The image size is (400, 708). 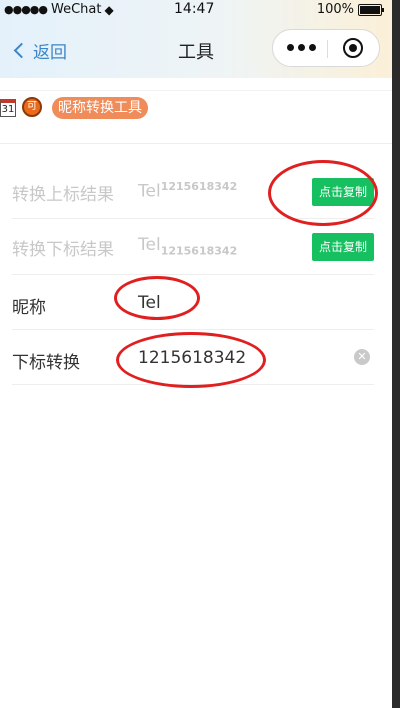 I want to click on nickname-label: 昵称, so click(x=29, y=308).